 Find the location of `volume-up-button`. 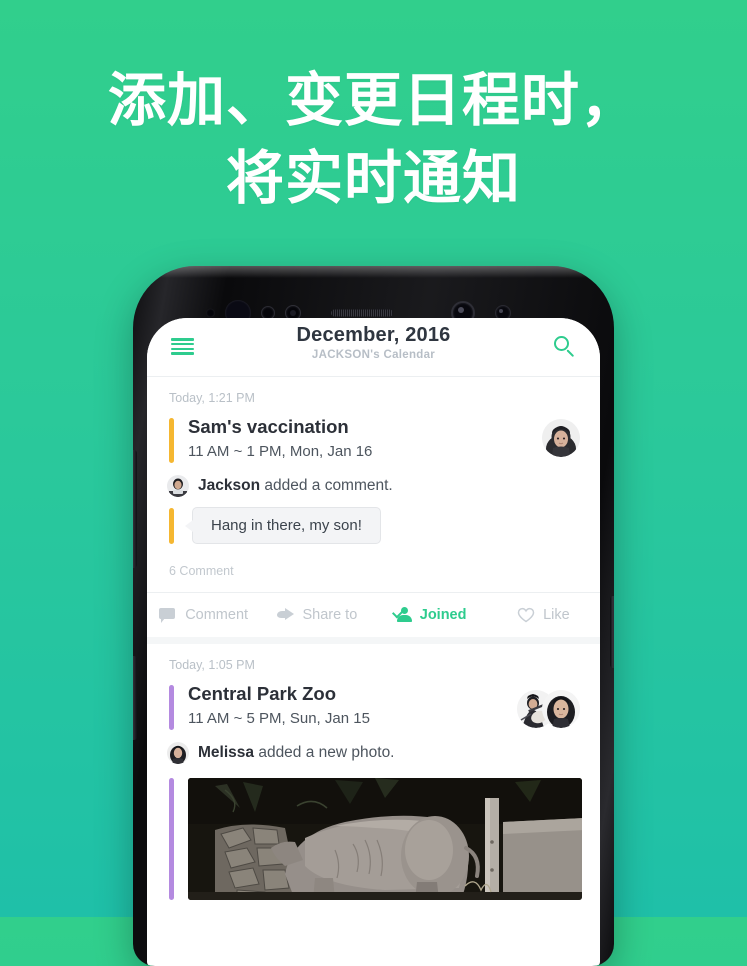

volume-up-button is located at coordinates (135, 509).